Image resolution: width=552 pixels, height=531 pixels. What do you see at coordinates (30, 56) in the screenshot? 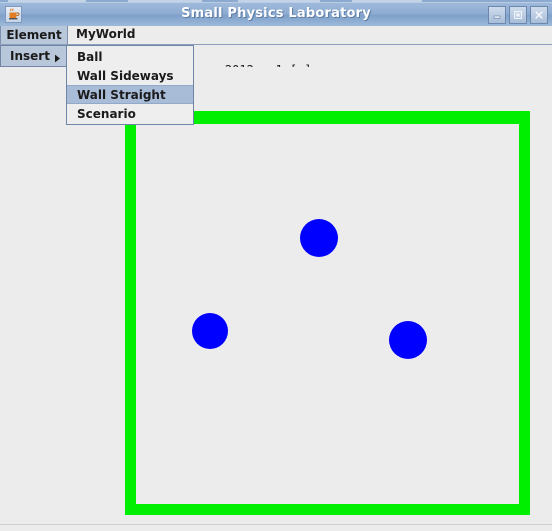
I see `menu-item-insert-label: Insert` at bounding box center [30, 56].